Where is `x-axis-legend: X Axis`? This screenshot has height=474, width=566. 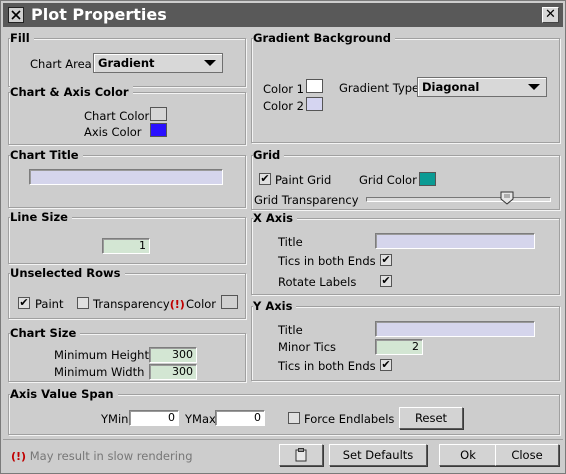 x-axis-legend: X Axis is located at coordinates (275, 218).